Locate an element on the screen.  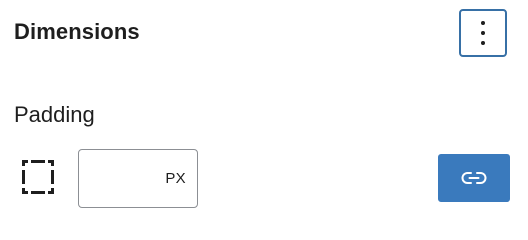
link-sides-icon is located at coordinates (474, 178).